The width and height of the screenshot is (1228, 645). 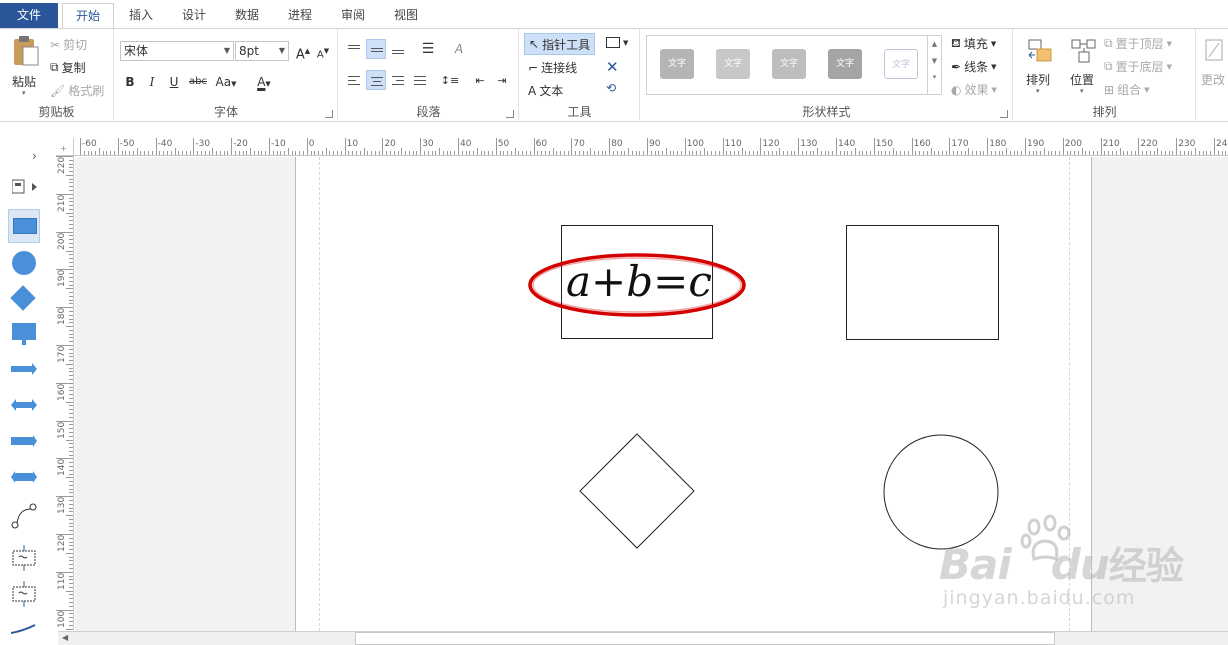 What do you see at coordinates (24, 226) in the screenshot?
I see `stencil-rectangle-selected` at bounding box center [24, 226].